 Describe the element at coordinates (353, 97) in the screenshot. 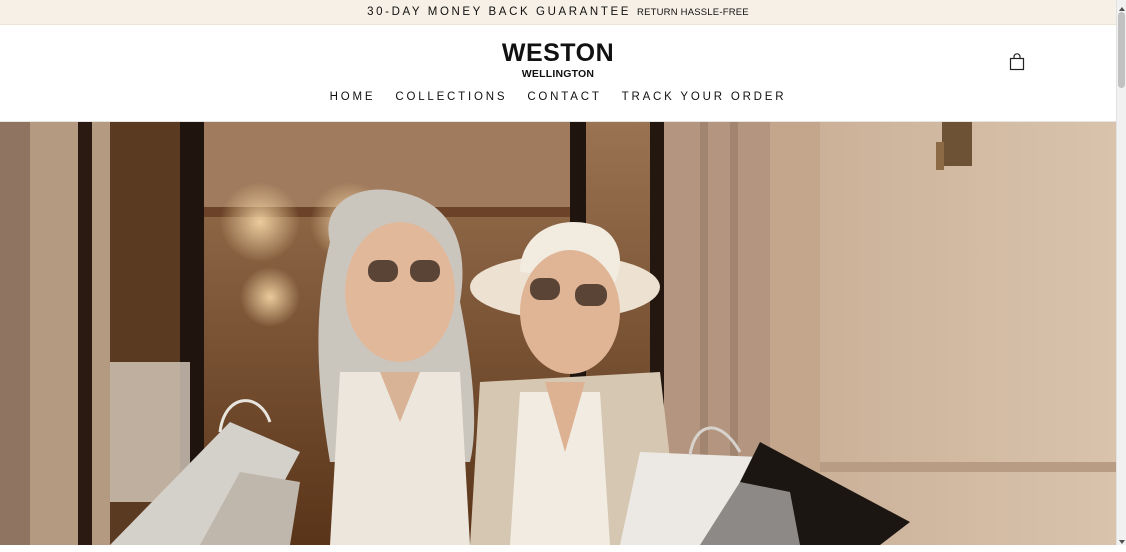

I see `nav-item-home: HOME` at that location.